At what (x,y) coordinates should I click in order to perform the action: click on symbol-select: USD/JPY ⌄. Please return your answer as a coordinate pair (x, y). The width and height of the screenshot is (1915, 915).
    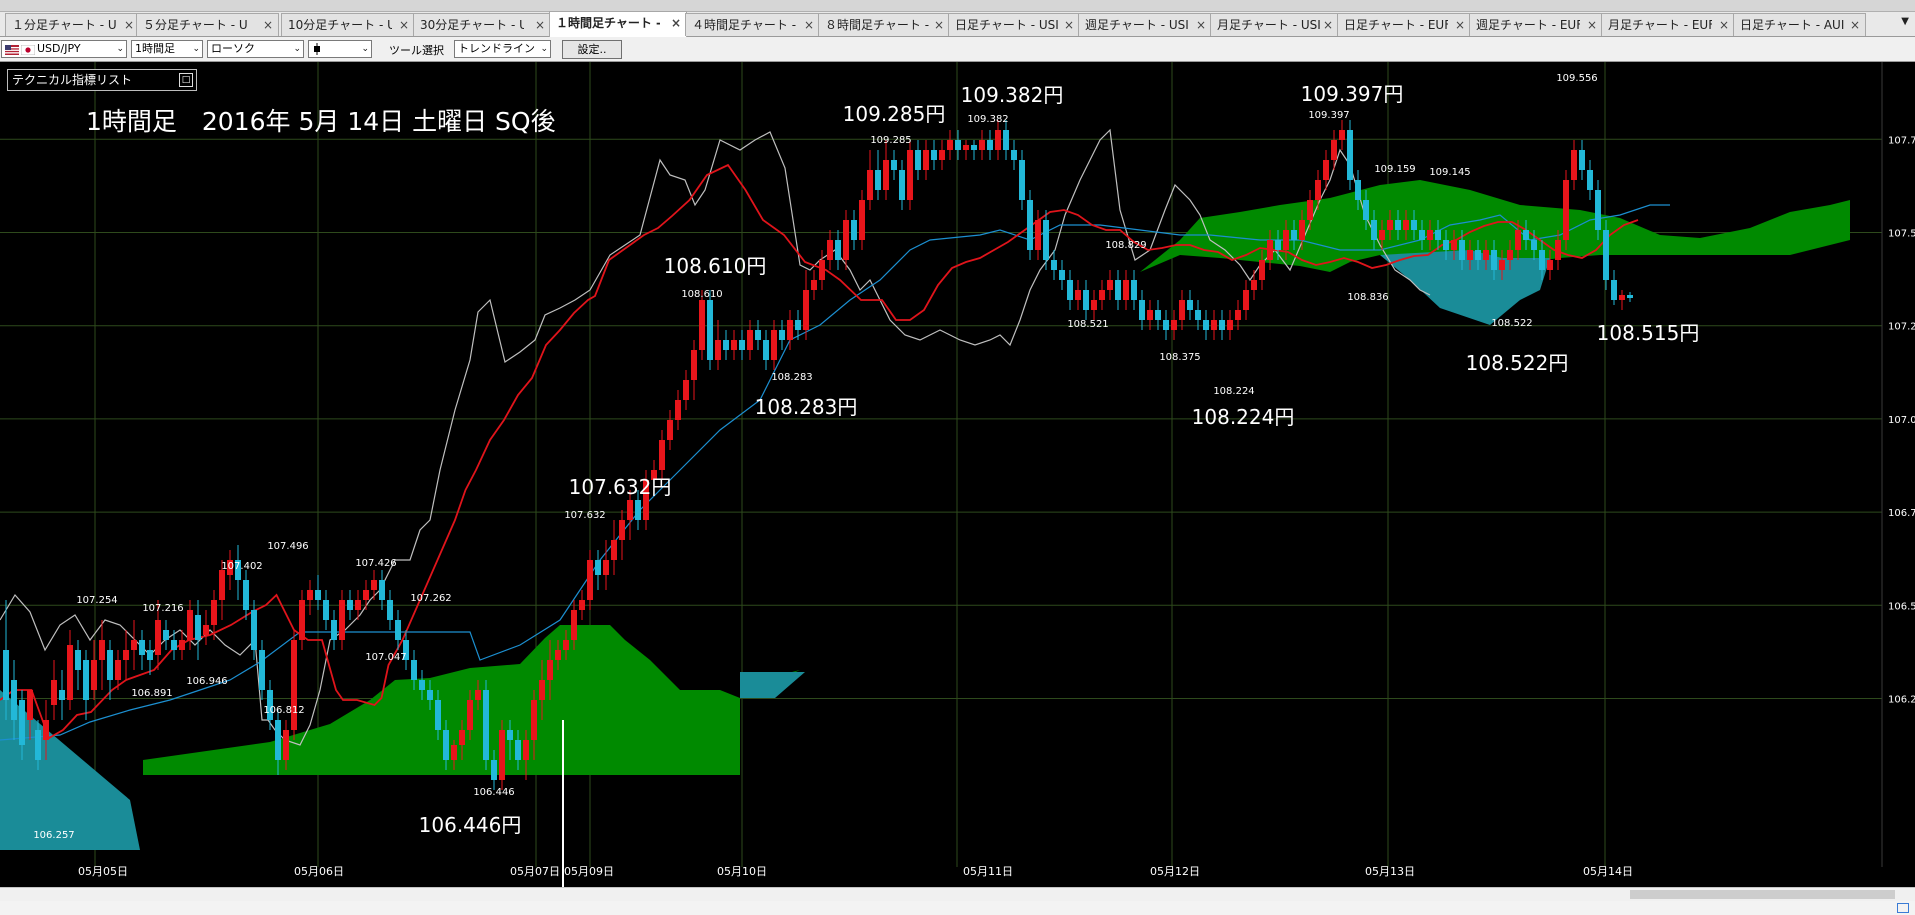
    Looking at the image, I should click on (64, 49).